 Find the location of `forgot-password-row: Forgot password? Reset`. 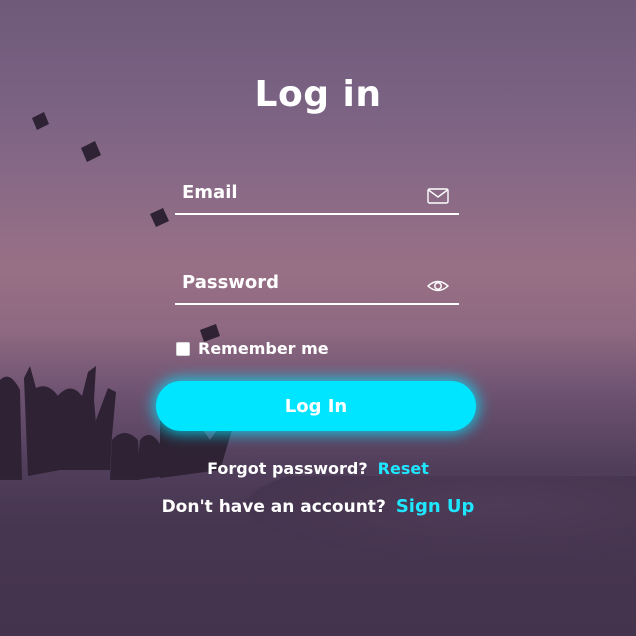

forgot-password-row: Forgot password? Reset is located at coordinates (318, 468).